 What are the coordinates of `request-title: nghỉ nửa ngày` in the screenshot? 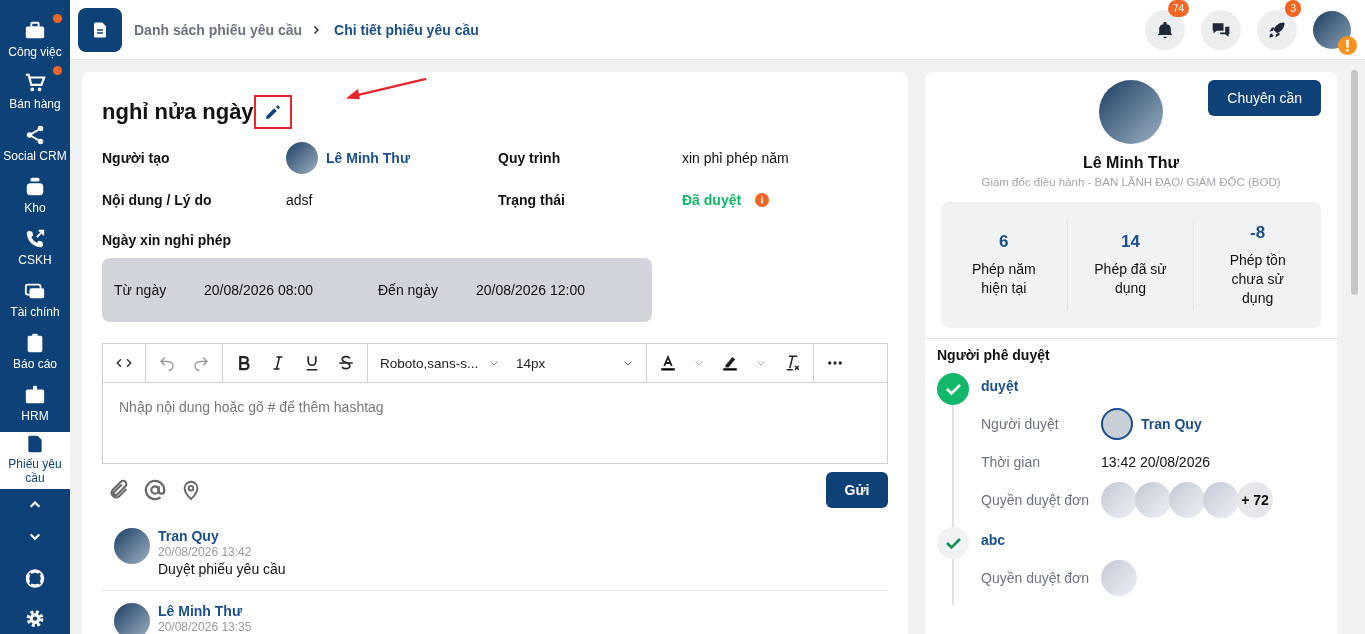 It's located at (178, 112).